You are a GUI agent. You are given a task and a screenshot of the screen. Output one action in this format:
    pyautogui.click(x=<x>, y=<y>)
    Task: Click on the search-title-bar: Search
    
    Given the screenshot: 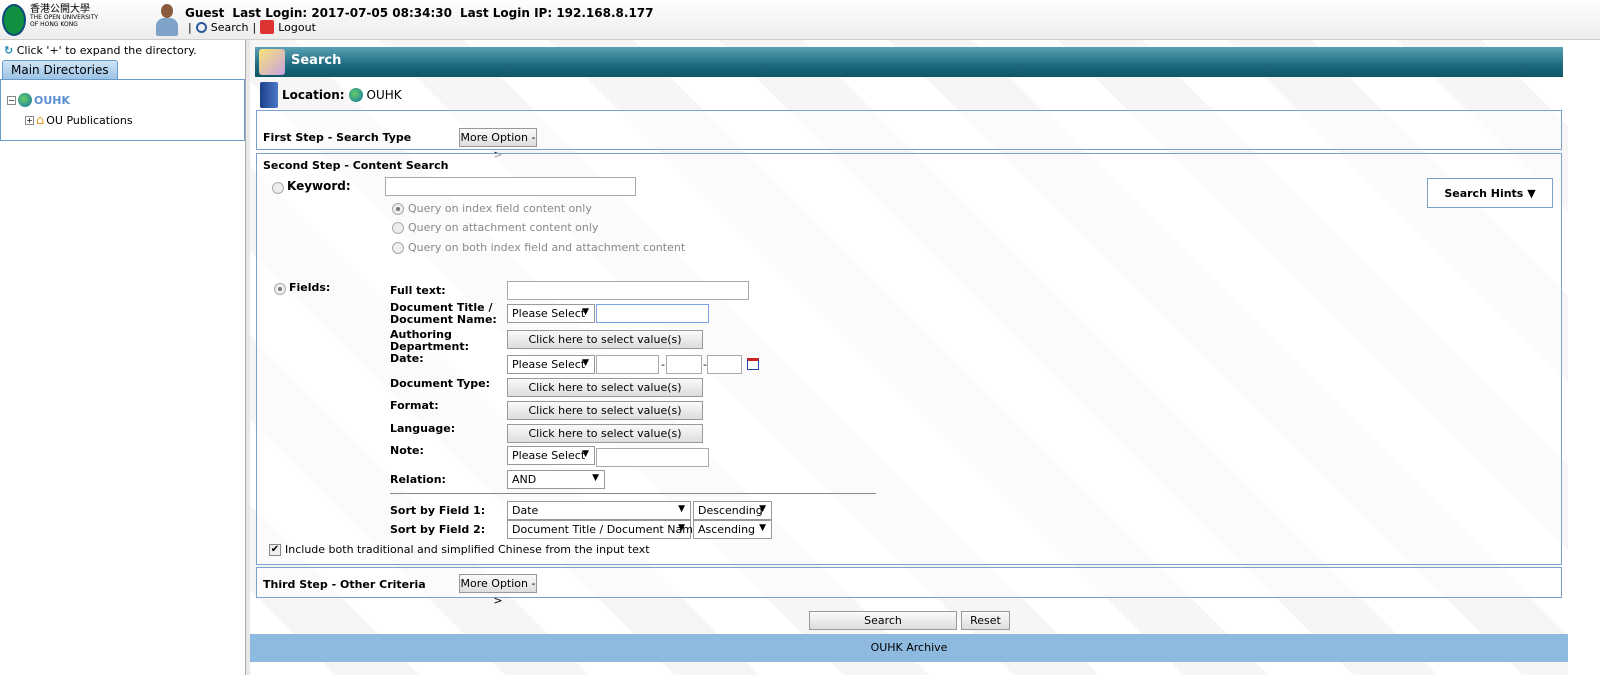 What is the action you would take?
    pyautogui.click(x=909, y=62)
    